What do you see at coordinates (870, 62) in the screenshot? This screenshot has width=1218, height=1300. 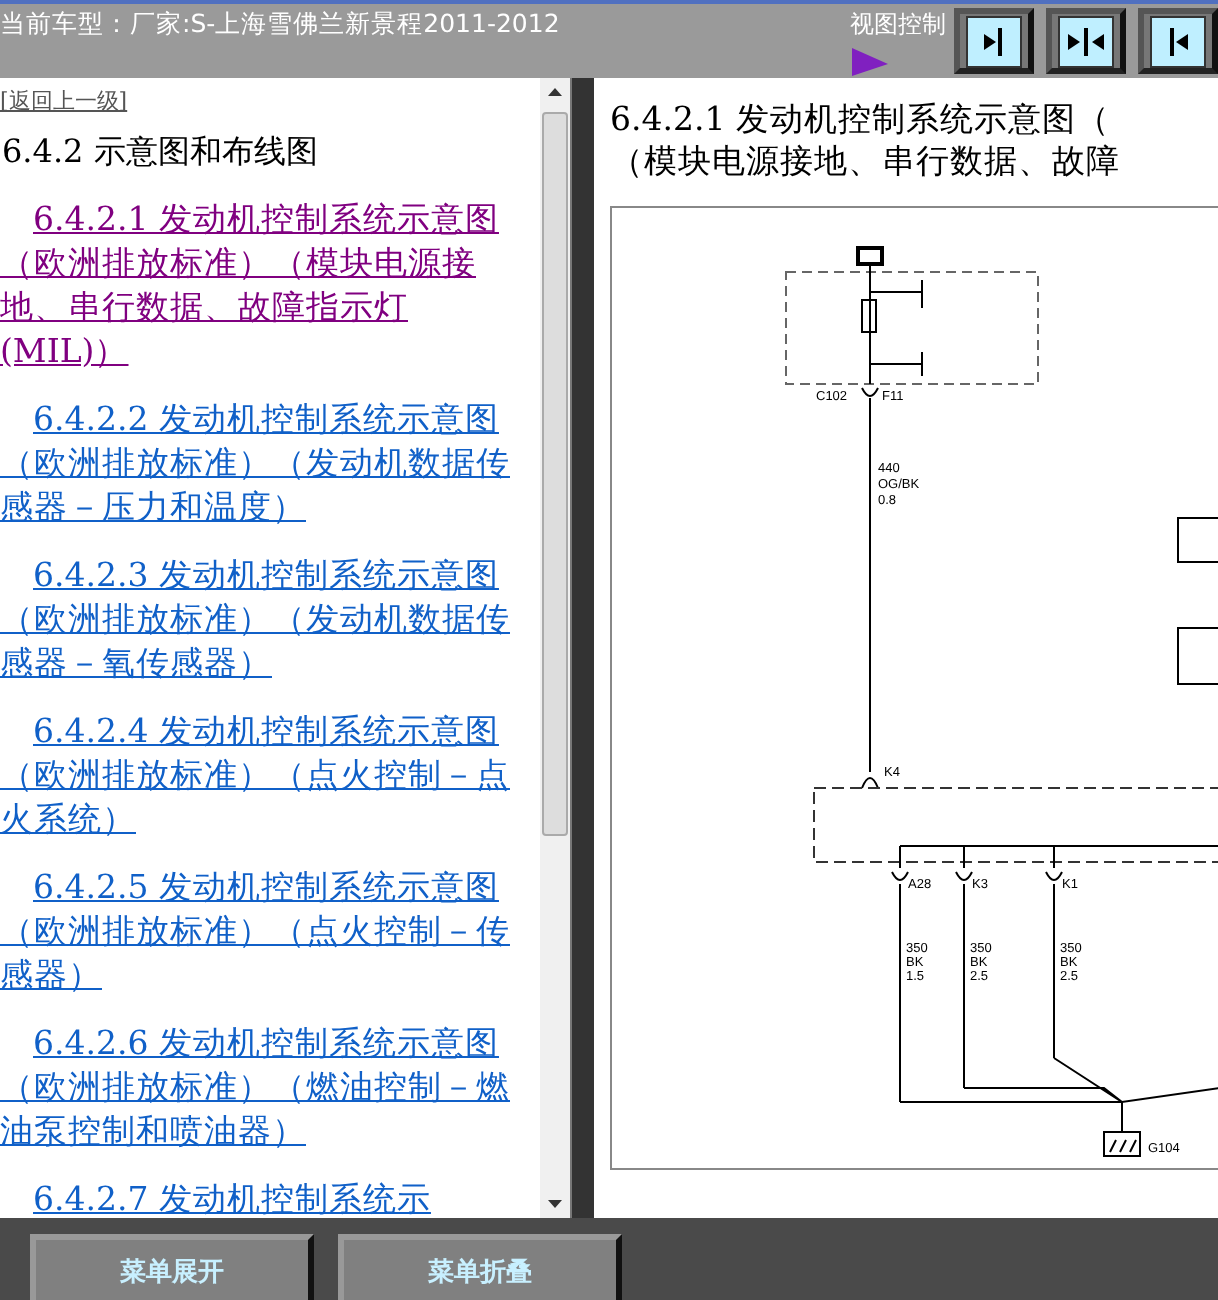 I see `triangle-pointer-icon` at bounding box center [870, 62].